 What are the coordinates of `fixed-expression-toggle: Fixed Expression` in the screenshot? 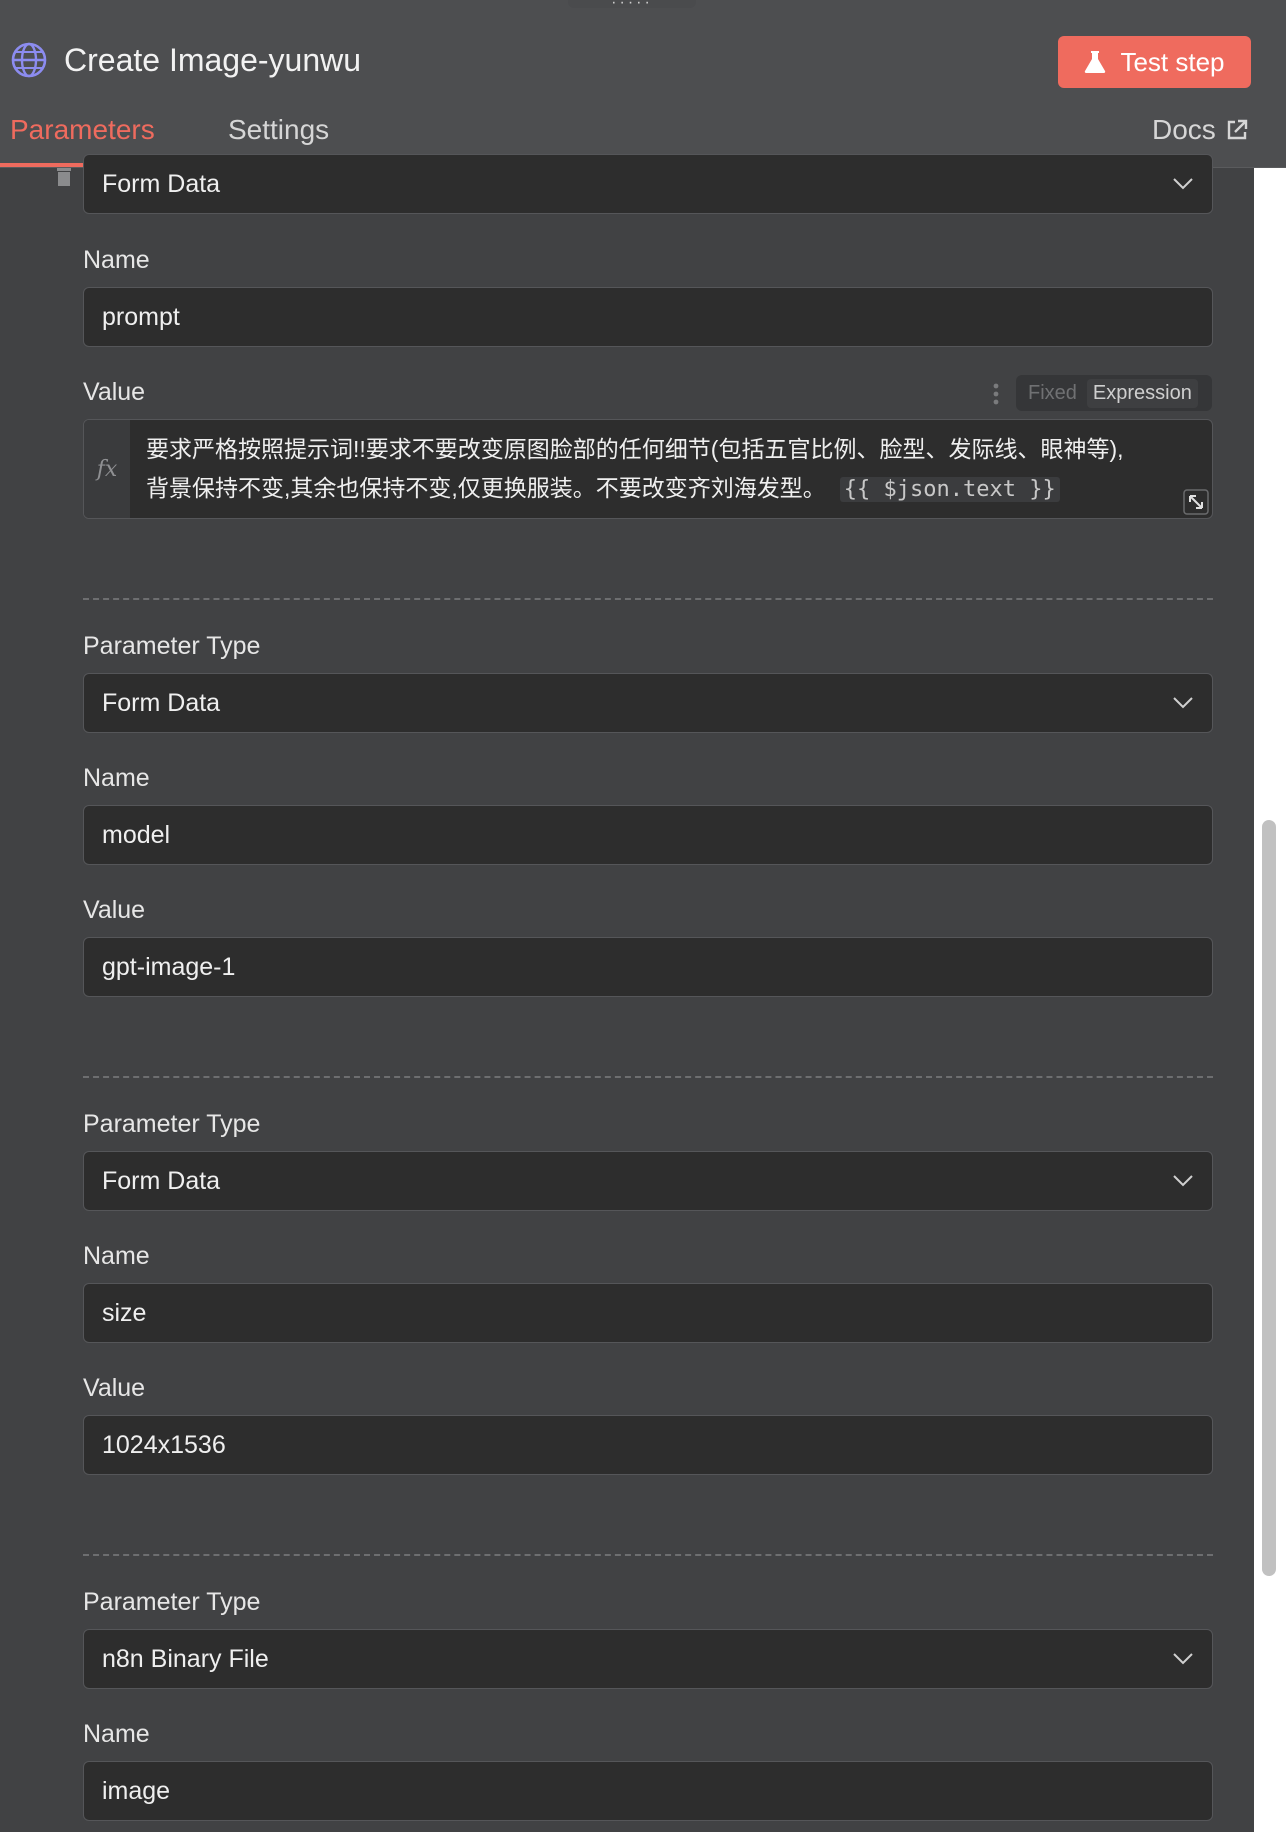 It's located at (1114, 393).